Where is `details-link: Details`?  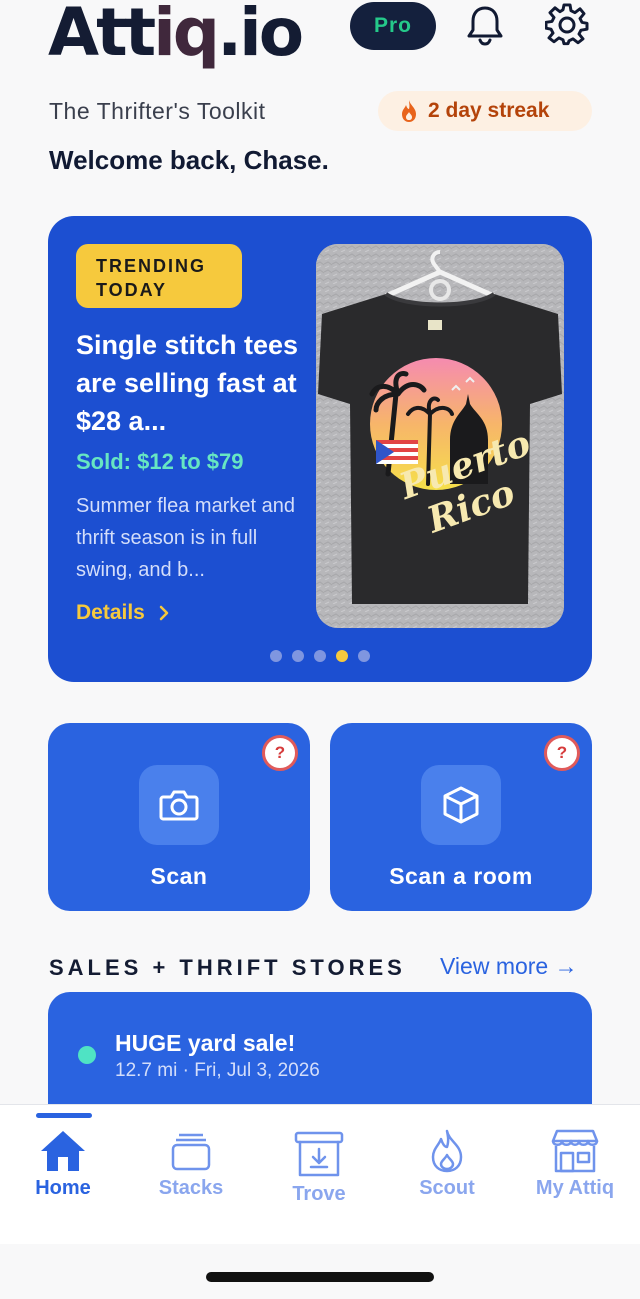 details-link: Details is located at coordinates (122, 613).